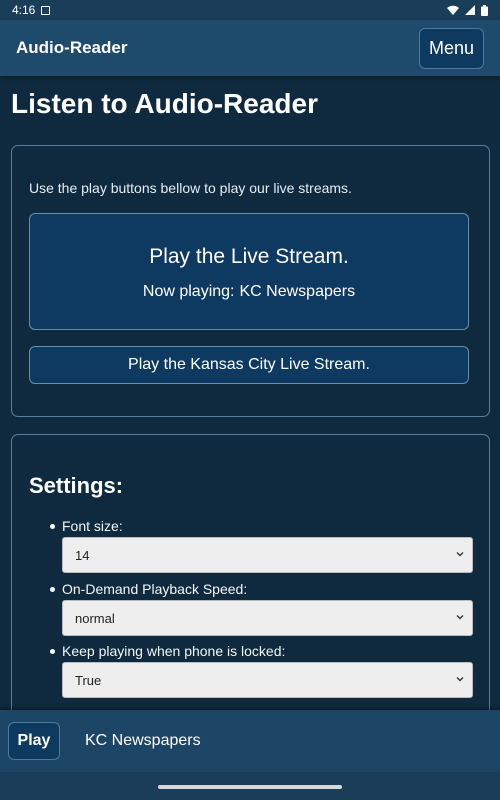 This screenshot has height=800, width=500. Describe the element at coordinates (250, 10) in the screenshot. I see `status-bar: 4:16` at that location.